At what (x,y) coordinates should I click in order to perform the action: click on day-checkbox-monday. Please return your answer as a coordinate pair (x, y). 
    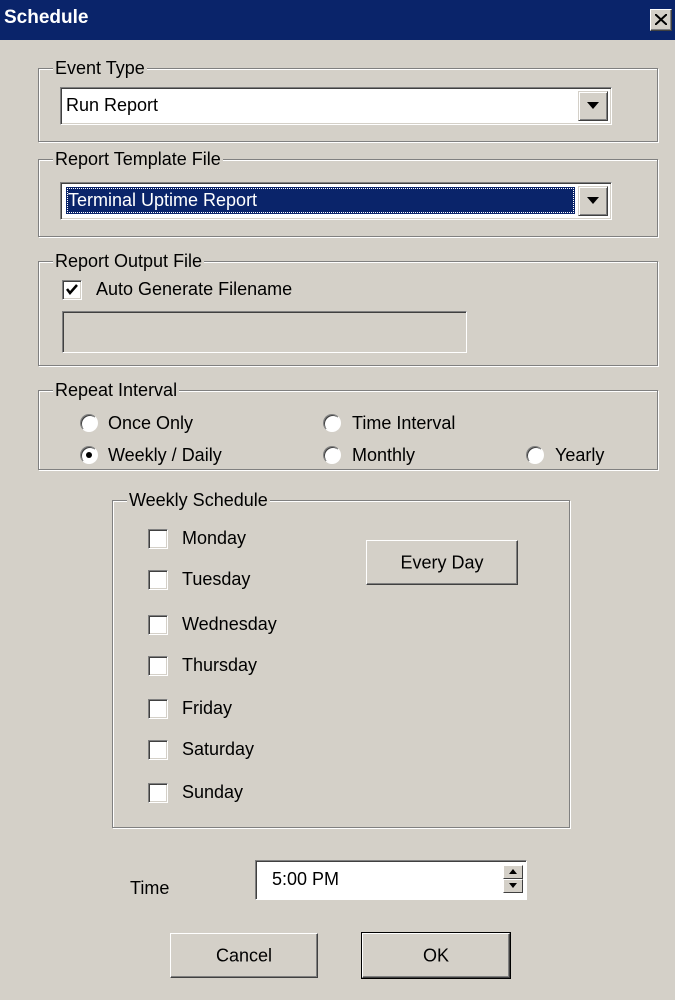
    Looking at the image, I should click on (158, 539).